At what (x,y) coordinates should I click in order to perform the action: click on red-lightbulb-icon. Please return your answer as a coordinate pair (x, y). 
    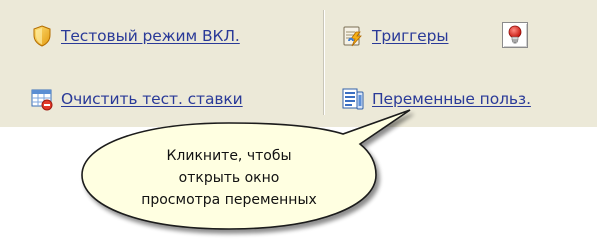
    Looking at the image, I should click on (515, 35).